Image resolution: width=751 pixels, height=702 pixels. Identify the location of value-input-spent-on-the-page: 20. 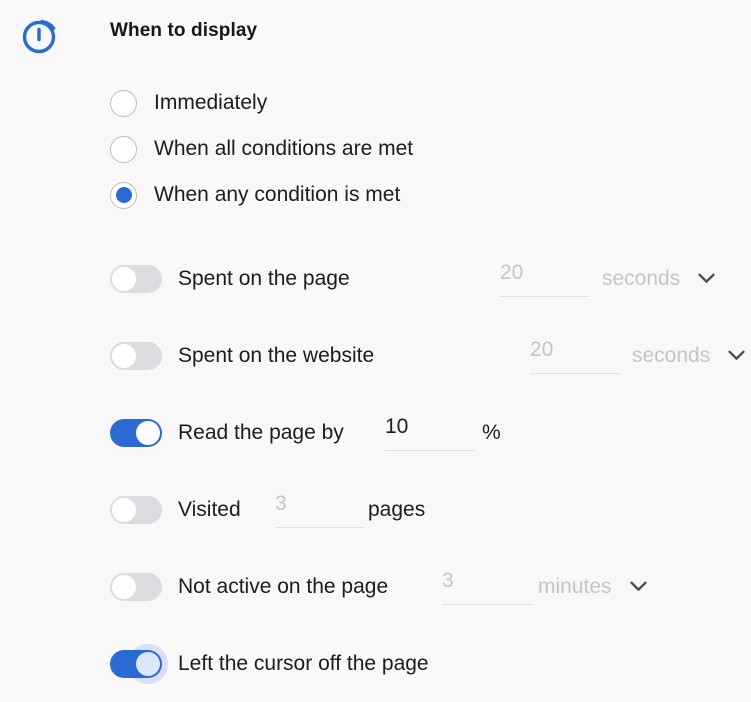
(545, 279).